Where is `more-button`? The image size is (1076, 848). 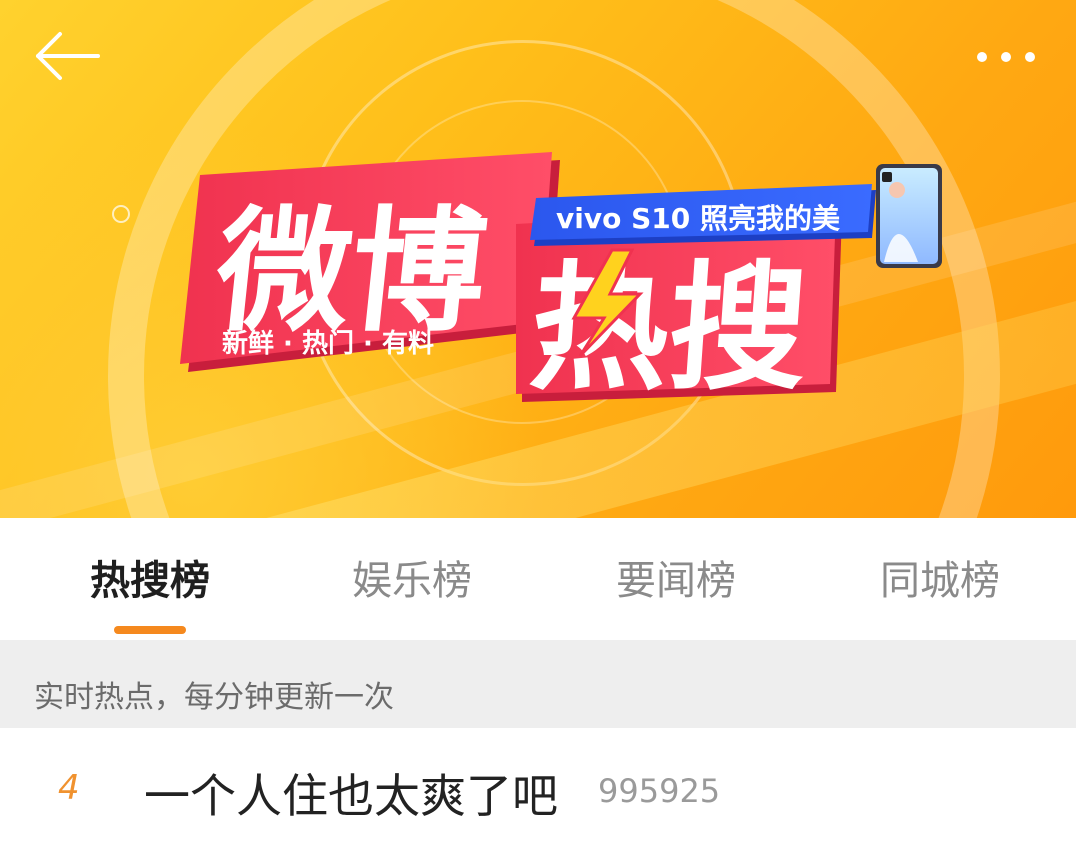 more-button is located at coordinates (1008, 57).